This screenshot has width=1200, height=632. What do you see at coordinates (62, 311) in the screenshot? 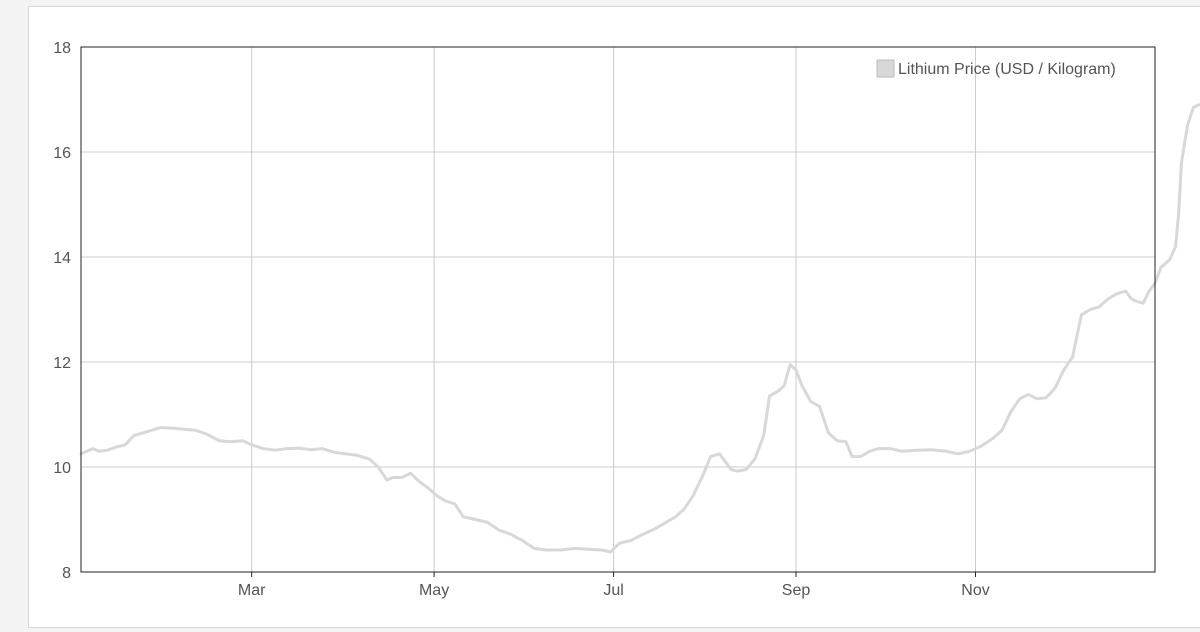
I see `y-axis: 8 10 12 14 16 18` at bounding box center [62, 311].